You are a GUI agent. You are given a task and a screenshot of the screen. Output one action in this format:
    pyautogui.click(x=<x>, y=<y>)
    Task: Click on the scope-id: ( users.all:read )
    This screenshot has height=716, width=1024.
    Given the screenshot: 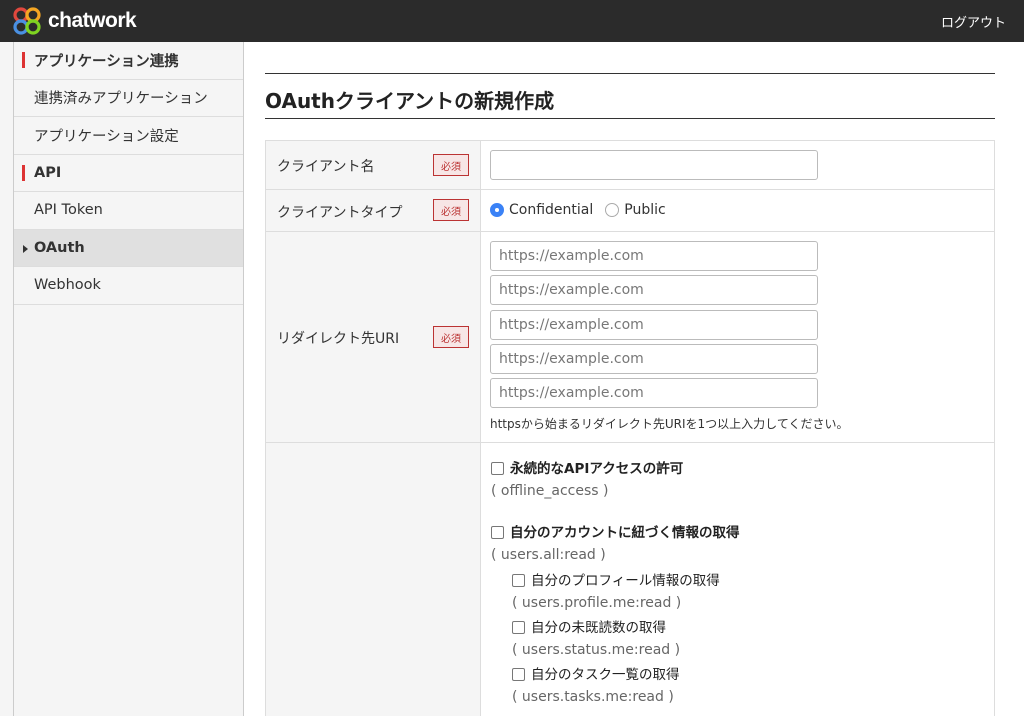 What is the action you would take?
    pyautogui.click(x=548, y=555)
    